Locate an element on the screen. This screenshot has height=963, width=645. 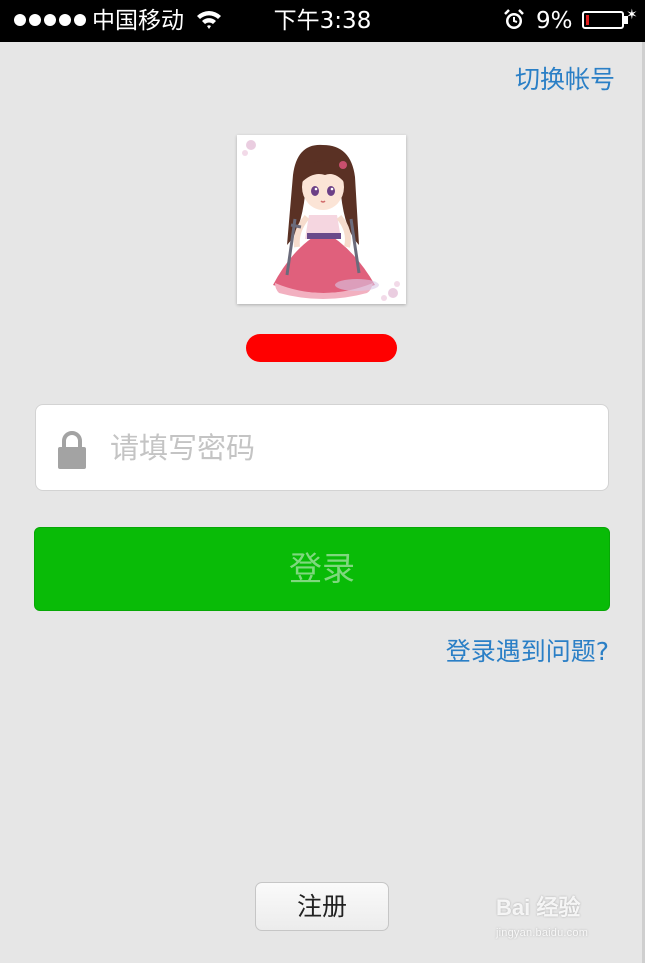
battery-icon is located at coordinates (603, 20).